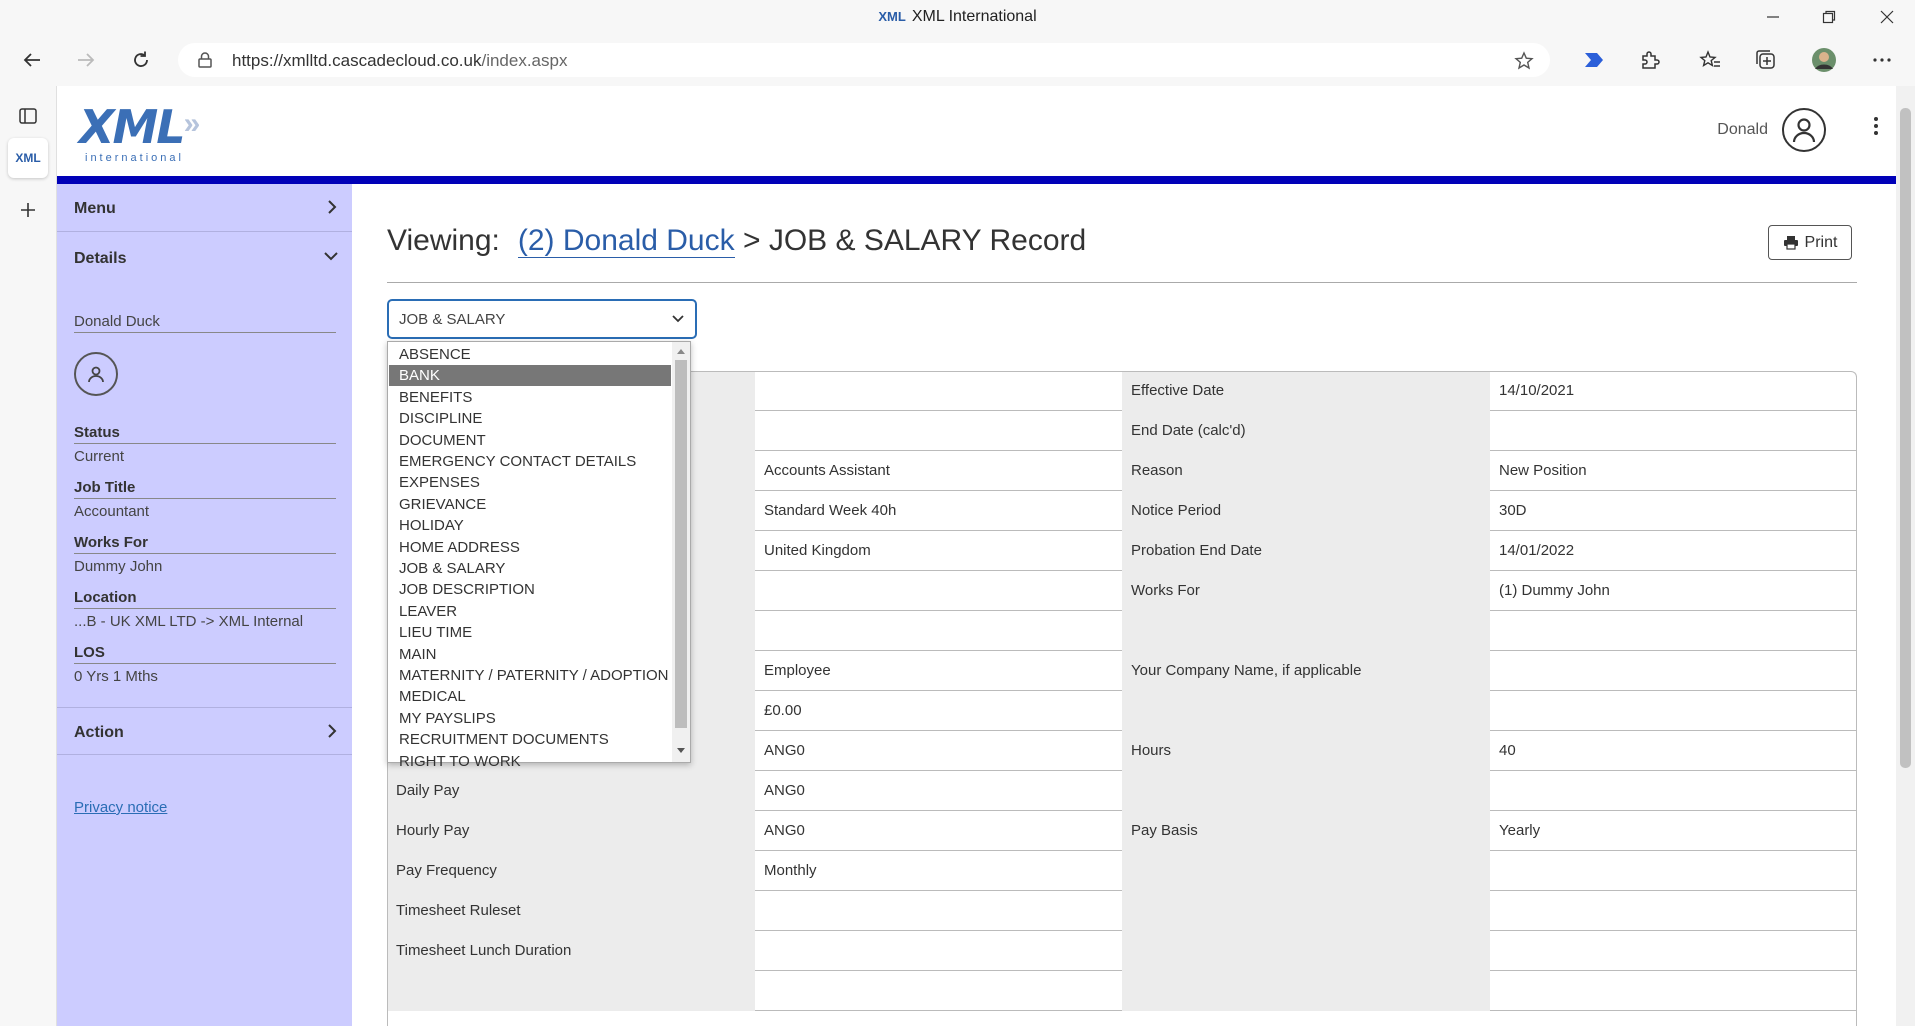 The height and width of the screenshot is (1026, 1915). I want to click on profile-button, so click(1824, 60).